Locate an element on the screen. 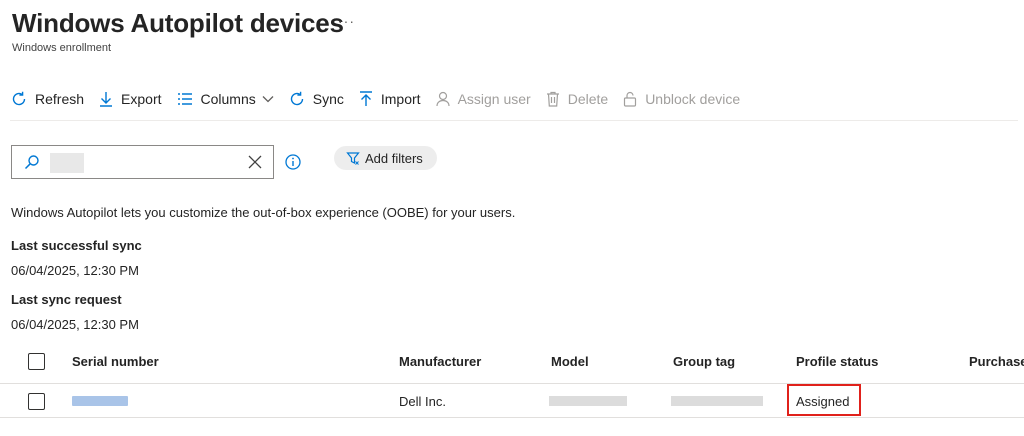 The width and height of the screenshot is (1024, 436). unblock-device-label: Unblock device is located at coordinates (693, 99).